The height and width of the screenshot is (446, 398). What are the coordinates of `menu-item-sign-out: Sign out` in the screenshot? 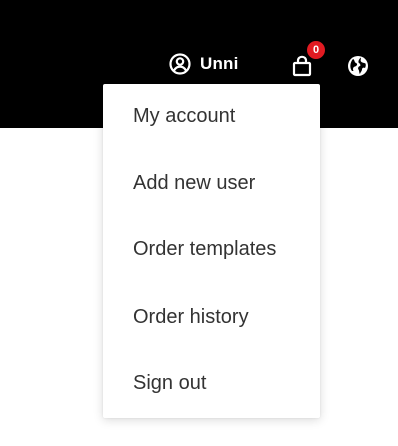 It's located at (211, 383).